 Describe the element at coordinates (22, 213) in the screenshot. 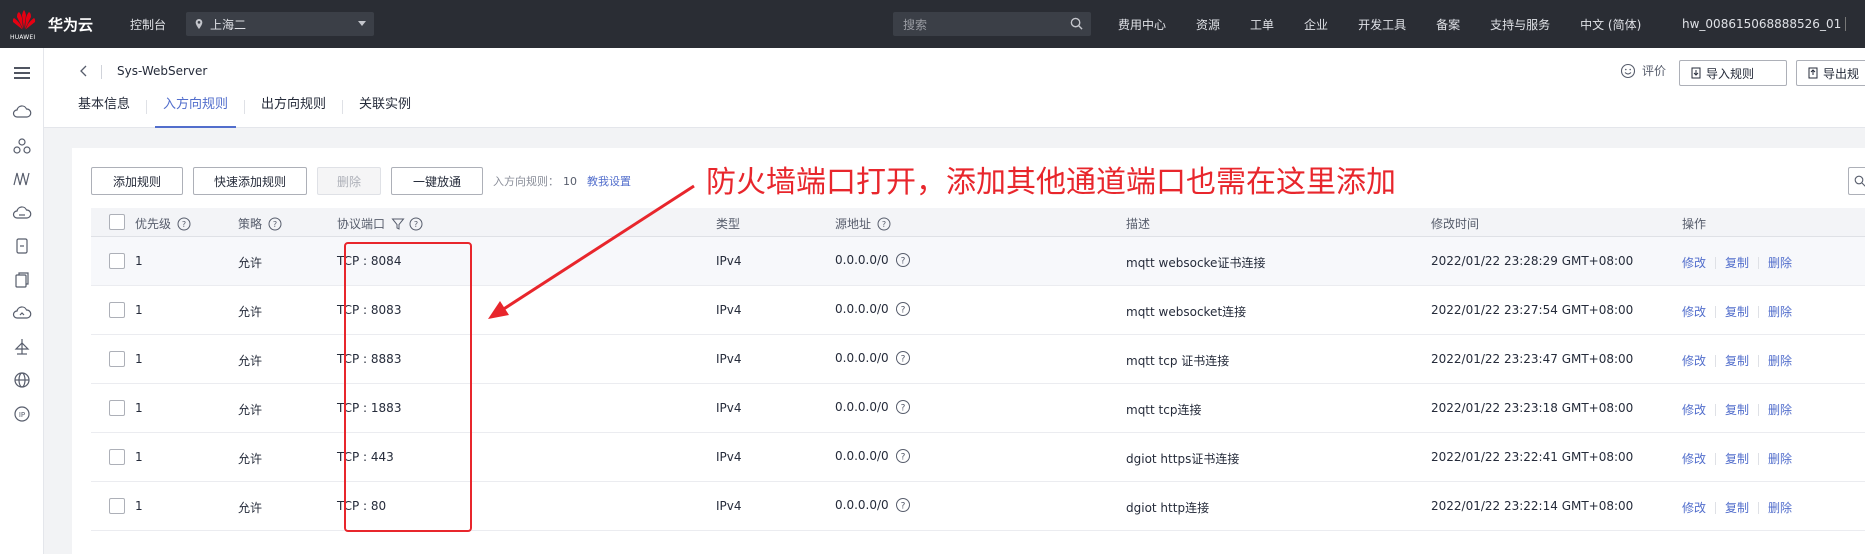

I see `cloud-storage-icon` at that location.